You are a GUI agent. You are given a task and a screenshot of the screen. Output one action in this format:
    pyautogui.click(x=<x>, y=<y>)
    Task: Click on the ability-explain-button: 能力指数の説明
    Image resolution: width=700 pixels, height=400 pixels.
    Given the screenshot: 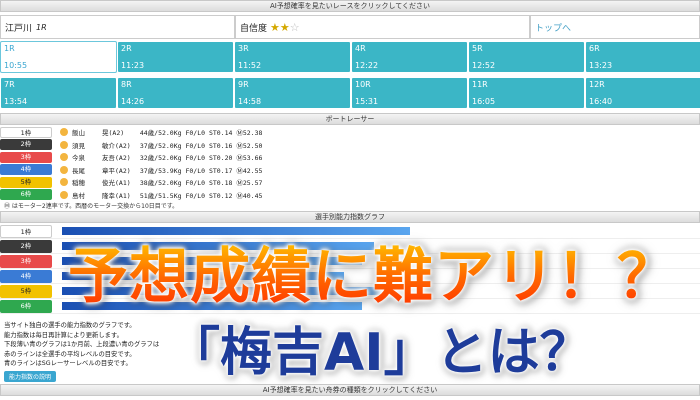 What is the action you would take?
    pyautogui.click(x=30, y=376)
    